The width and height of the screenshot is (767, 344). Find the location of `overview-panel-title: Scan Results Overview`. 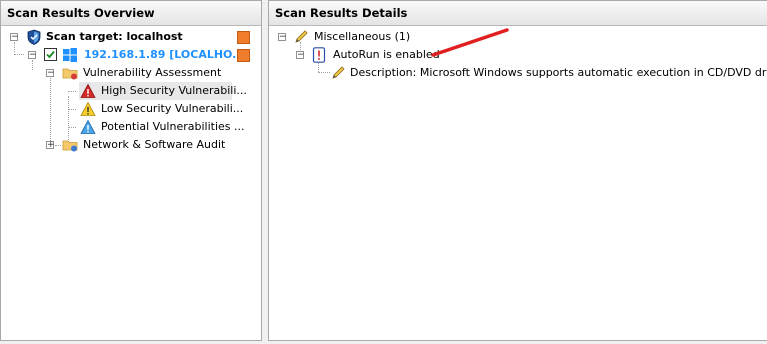

overview-panel-title: Scan Results Overview is located at coordinates (131, 13).